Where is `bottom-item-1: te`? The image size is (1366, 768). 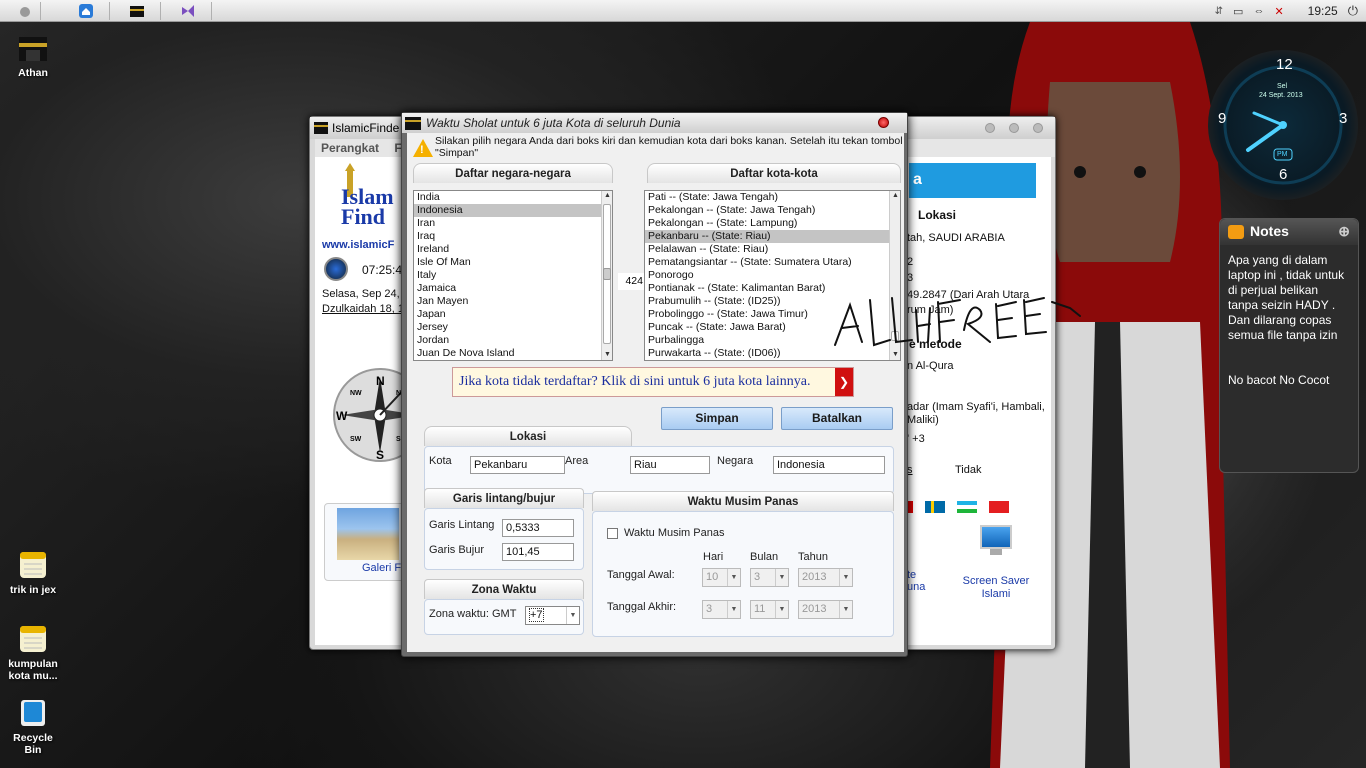 bottom-item-1: te is located at coordinates (911, 575).